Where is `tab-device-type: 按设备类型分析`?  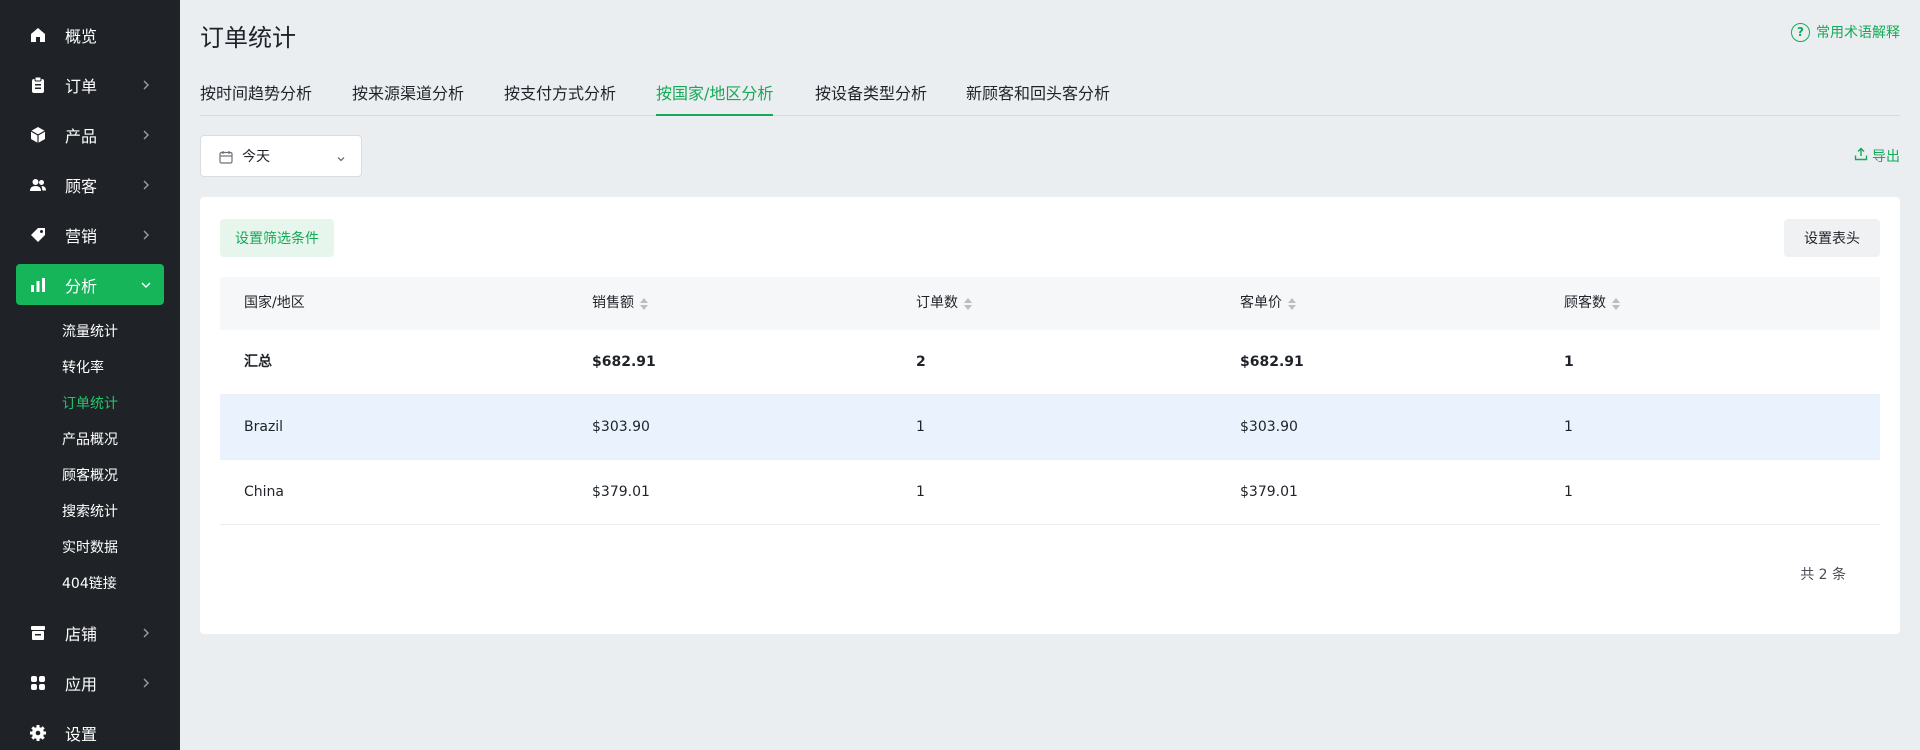
tab-device-type: 按设备类型分析 is located at coordinates (871, 98).